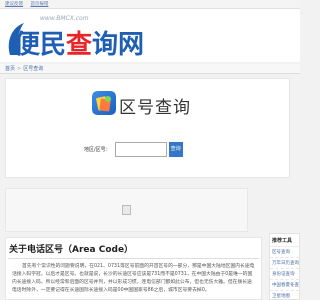 The image size is (320, 300). Describe the element at coordinates (284, 240) in the screenshot. I see `sidebar-title: 推荐工具` at that location.